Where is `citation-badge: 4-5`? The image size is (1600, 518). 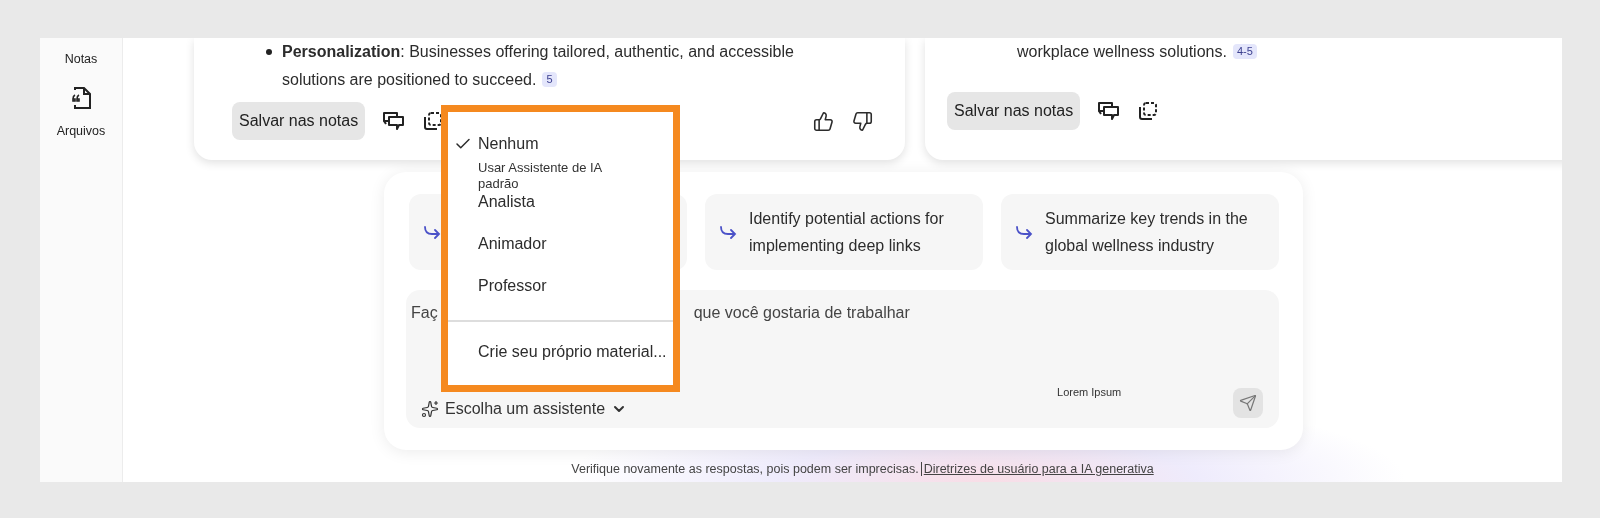
citation-badge: 4-5 is located at coordinates (1244, 51).